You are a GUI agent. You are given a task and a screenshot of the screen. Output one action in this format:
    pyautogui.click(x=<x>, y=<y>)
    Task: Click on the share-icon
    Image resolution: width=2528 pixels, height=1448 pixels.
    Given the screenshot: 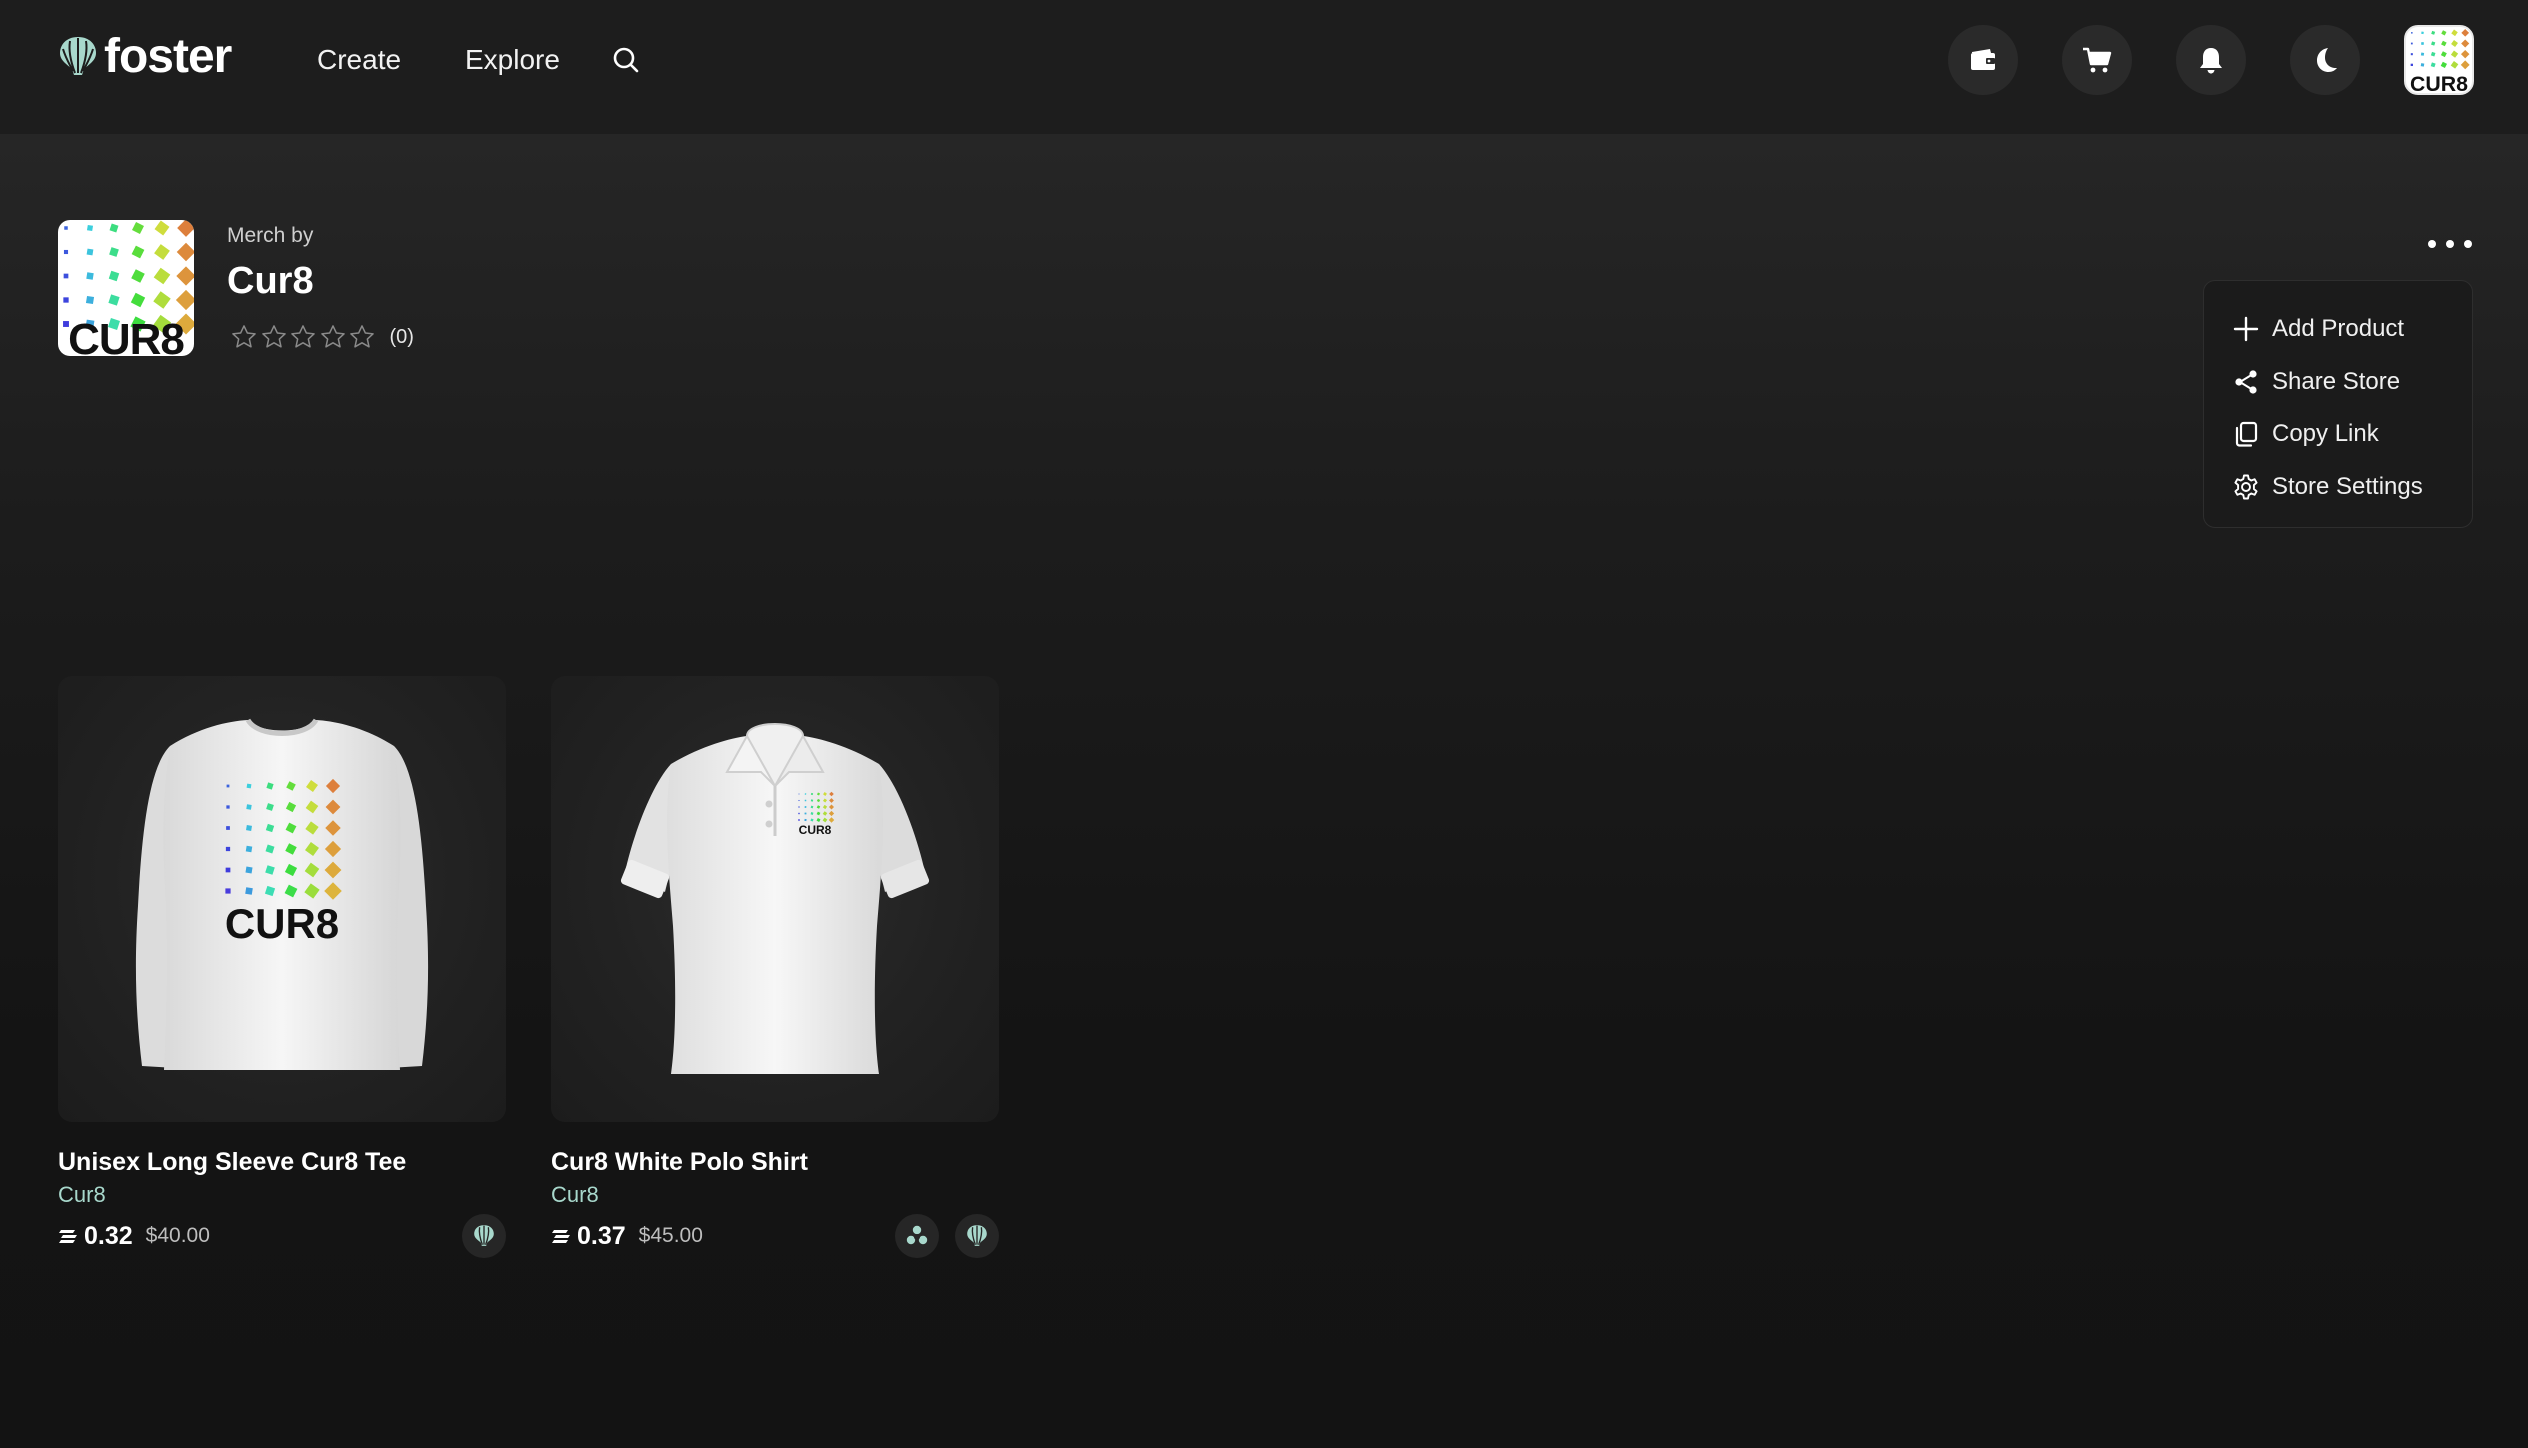 What is the action you would take?
    pyautogui.click(x=2246, y=382)
    